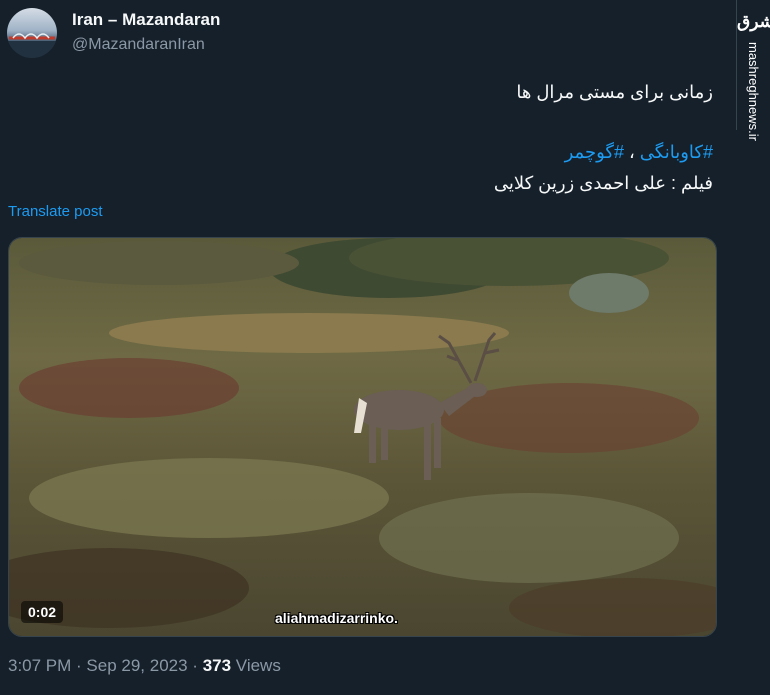 Image resolution: width=770 pixels, height=695 pixels. I want to click on brand-logo: مشرق, so click(753, 22).